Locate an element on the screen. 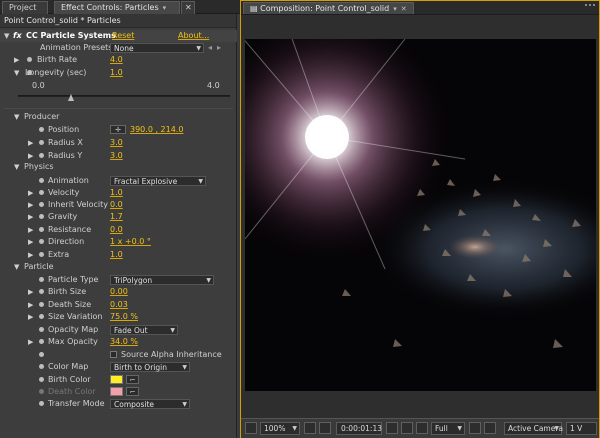  transparency-grid-icon is located at coordinates (490, 428).